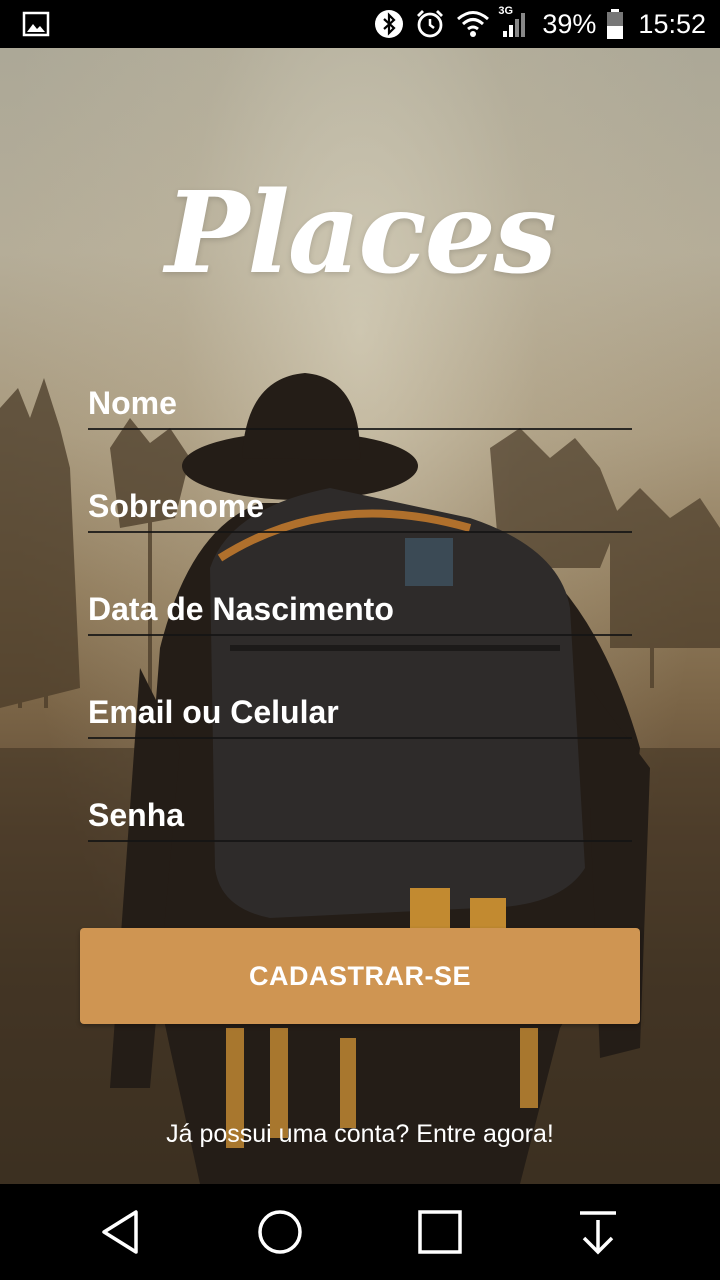 The image size is (720, 1280). Describe the element at coordinates (506, 11) in the screenshot. I see `network-type-label: 3G` at that location.